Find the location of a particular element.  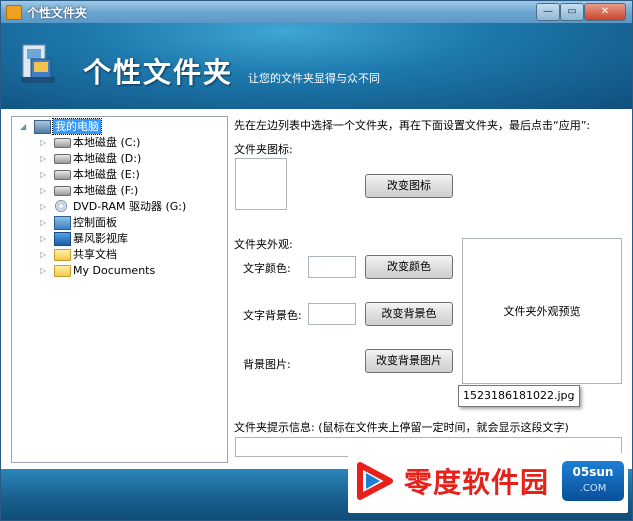

text-bg-color-swatch is located at coordinates (332, 314).